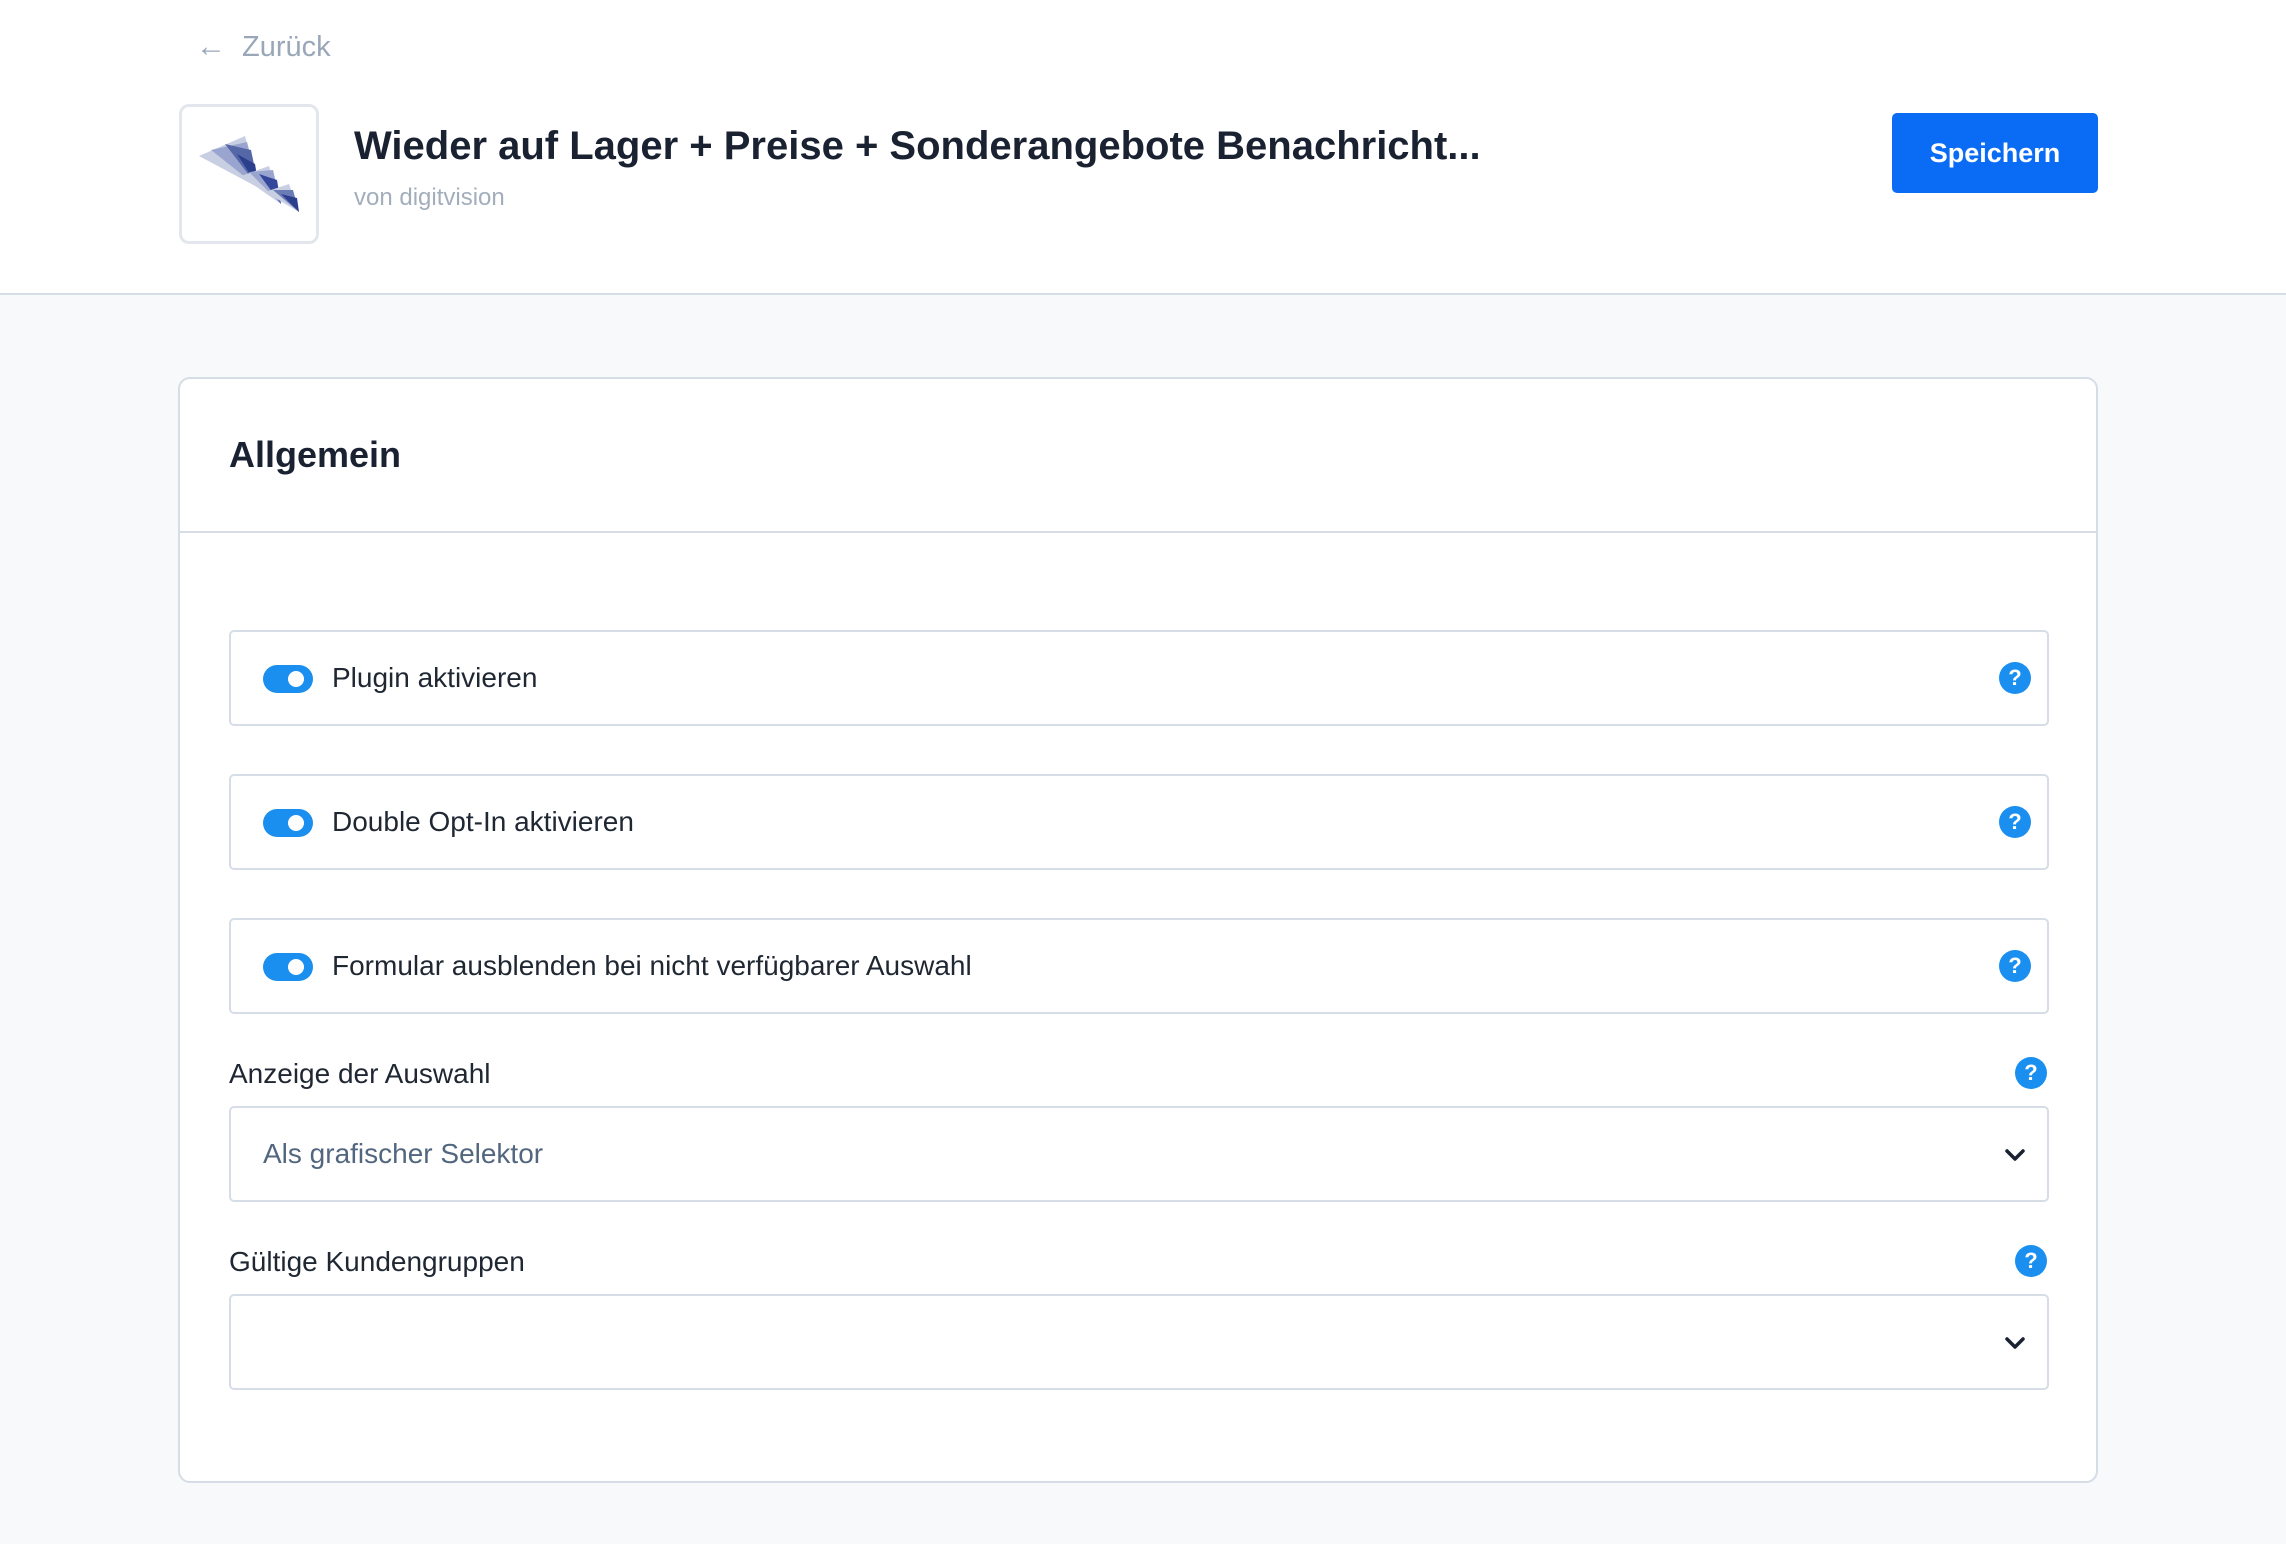 The width and height of the screenshot is (2286, 1544). Describe the element at coordinates (1139, 678) in the screenshot. I see `toggle-row-plugin-aktivieren: Plugin aktivieren ?` at that location.